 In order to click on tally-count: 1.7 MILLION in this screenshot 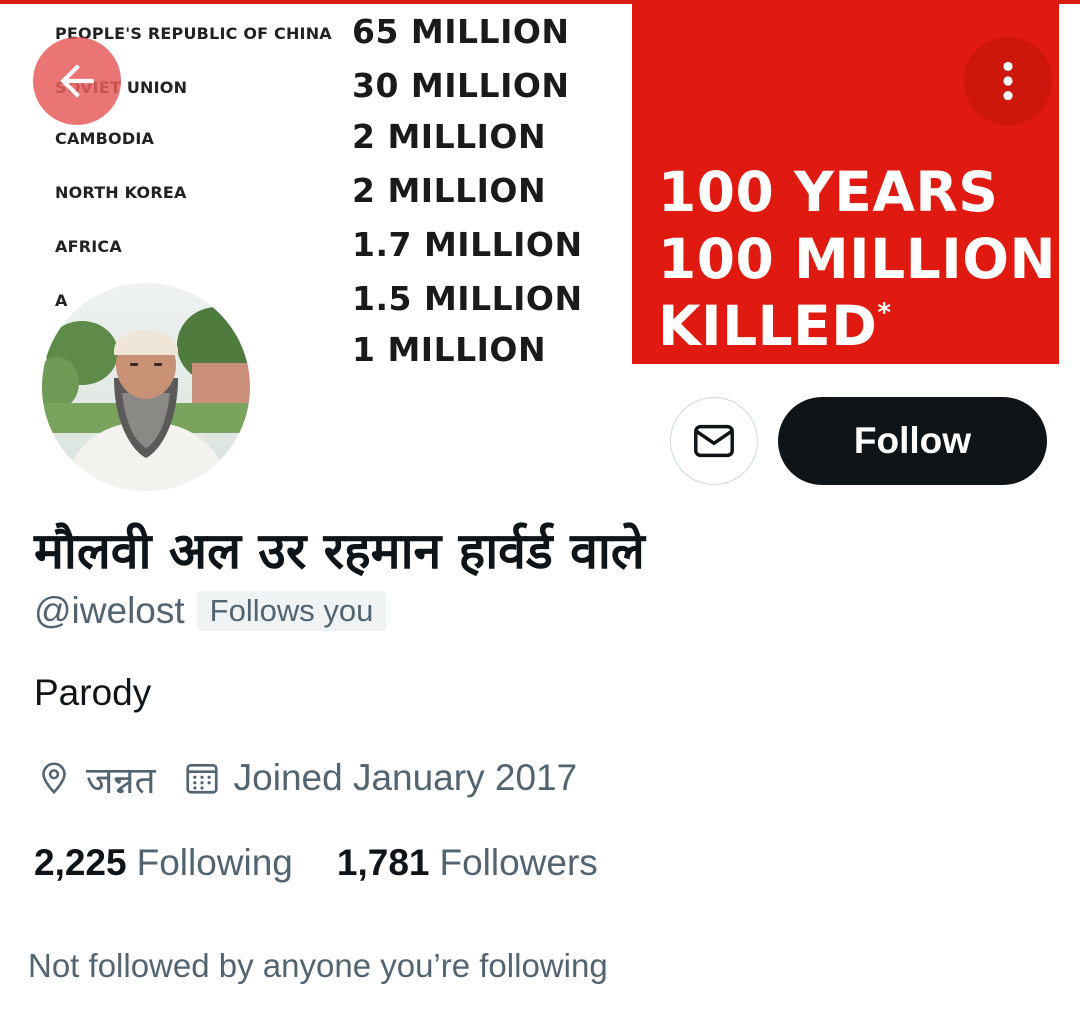, I will do `click(467, 244)`.